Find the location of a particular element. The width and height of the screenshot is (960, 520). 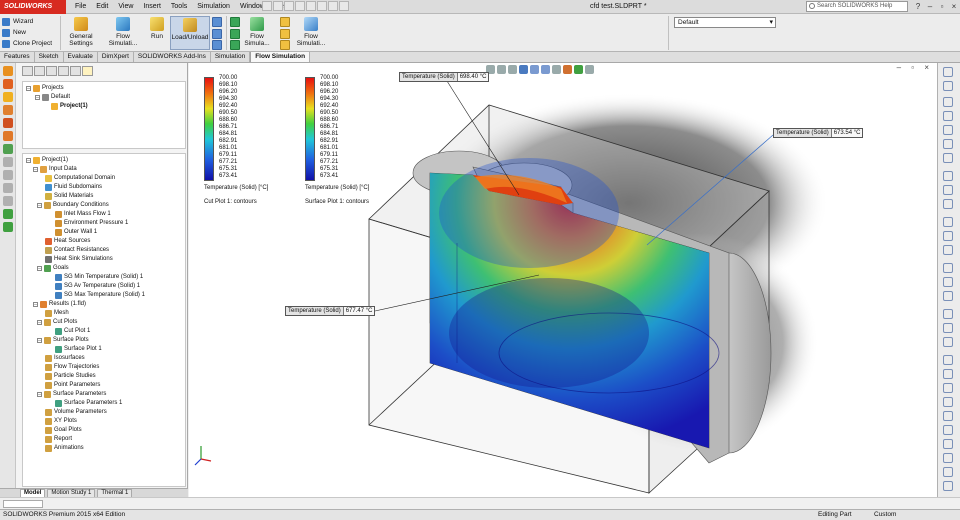

tree-node-inlet-mass-flow: Inlet Mass Flow 1 is located at coordinates (83, 214).